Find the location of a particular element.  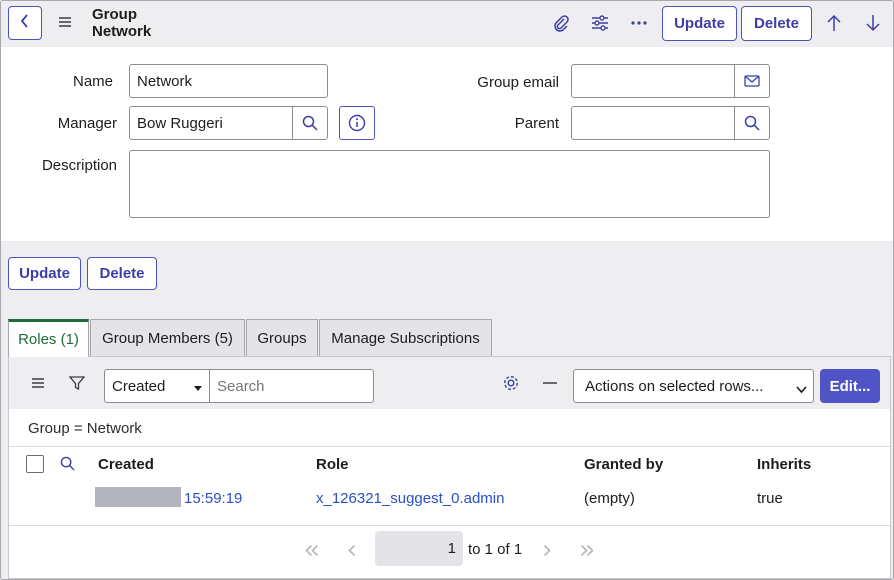

form-header: Group Network Update Delete is located at coordinates (447, 24).